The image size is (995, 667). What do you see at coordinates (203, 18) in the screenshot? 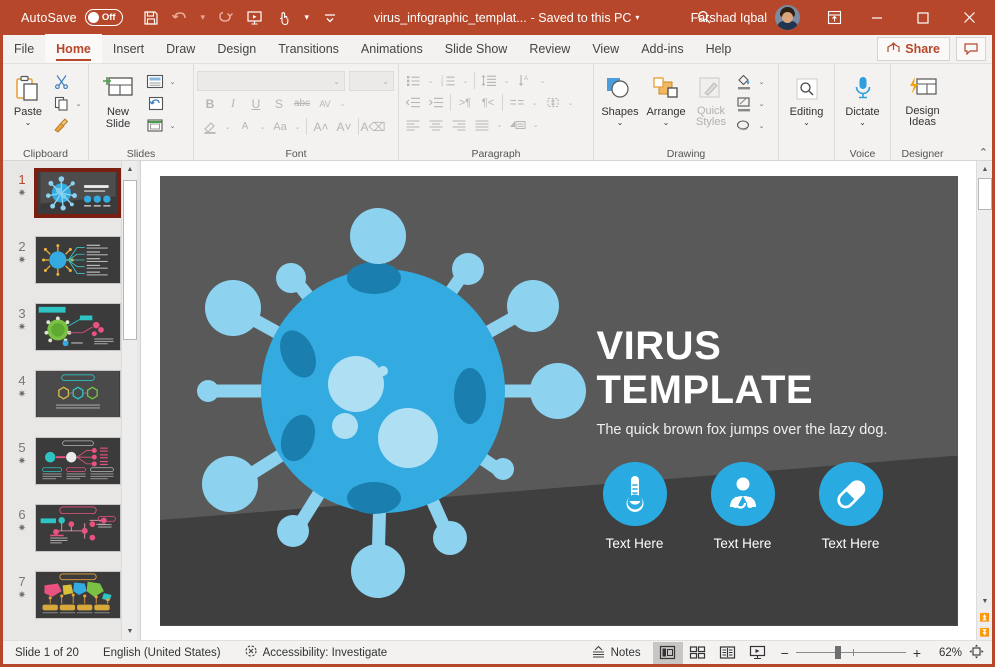
I see `undo-chevron-down-icon: ▾` at bounding box center [203, 18].